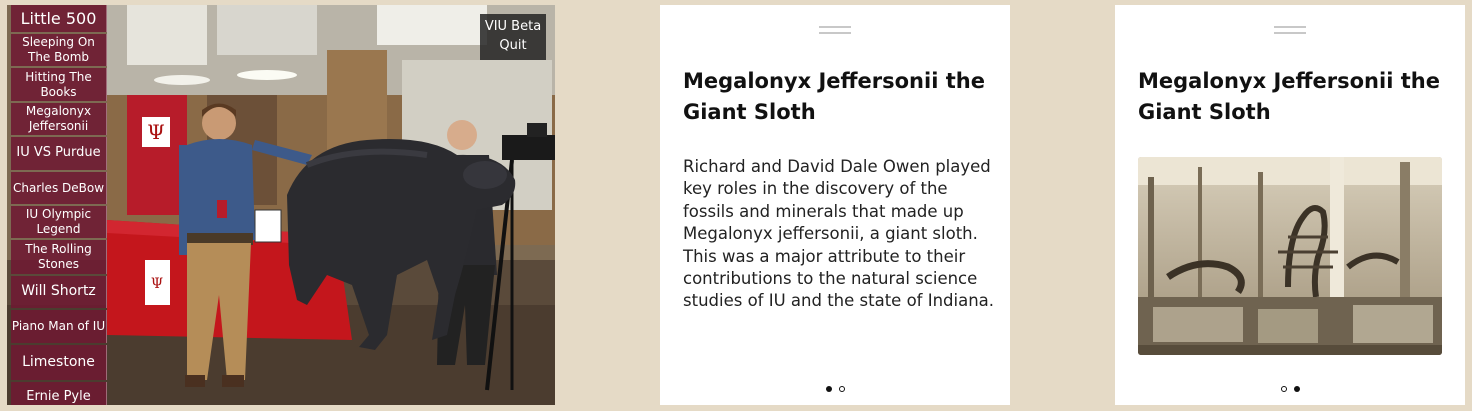 Image resolution: width=1472 pixels, height=411 pixels. Describe the element at coordinates (59, 119) in the screenshot. I see `menu-item-megalonyx-jeffersonii: Megalonyx Jeffersonii` at that location.